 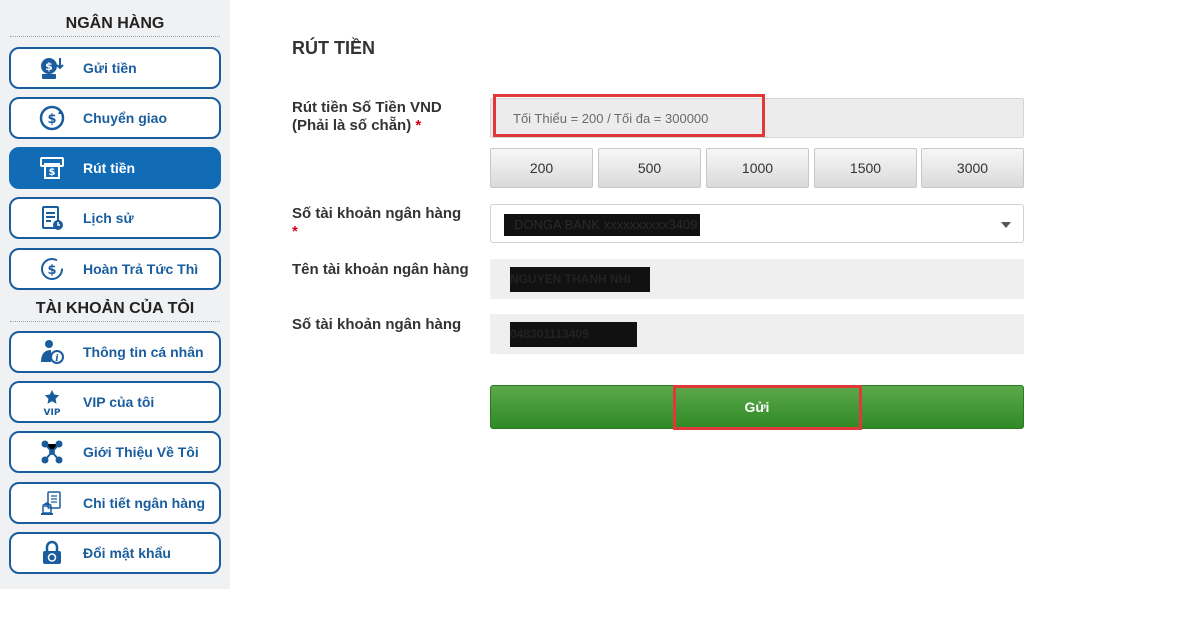 I want to click on sidebar-item-label: Lịch sử, so click(x=108, y=218).